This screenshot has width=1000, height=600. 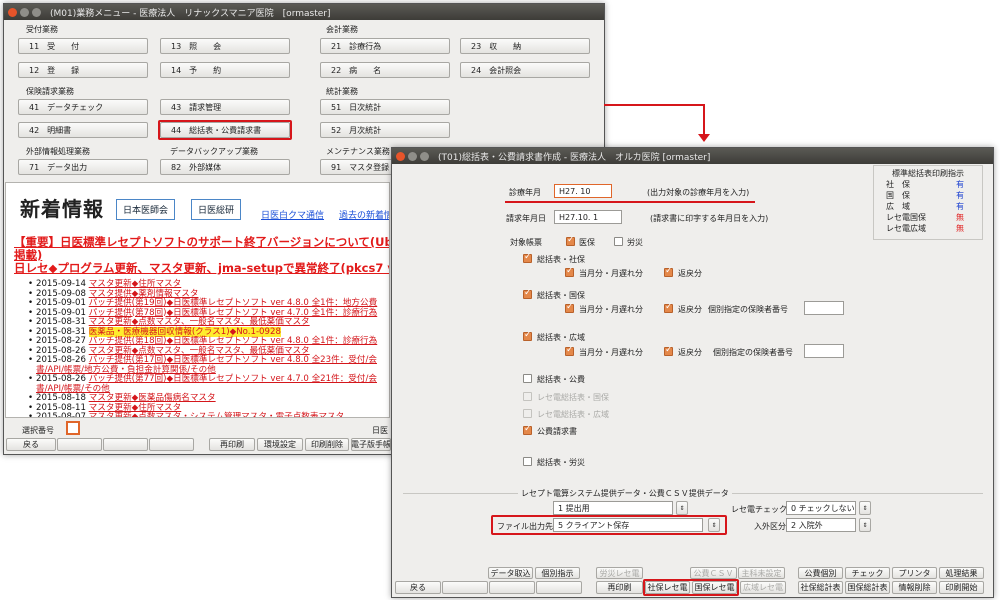 I want to click on shinryo-input: H27. 10, so click(x=583, y=191).